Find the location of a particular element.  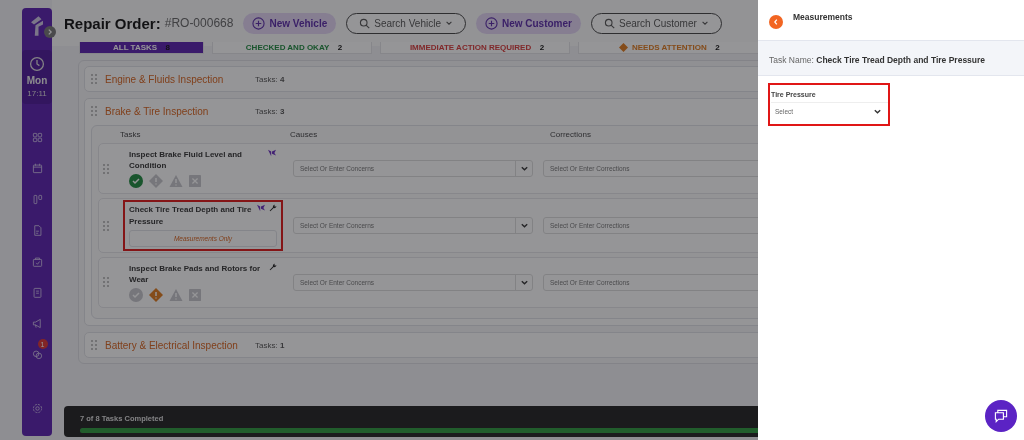

add-button: New Vehicle is located at coordinates (290, 23).